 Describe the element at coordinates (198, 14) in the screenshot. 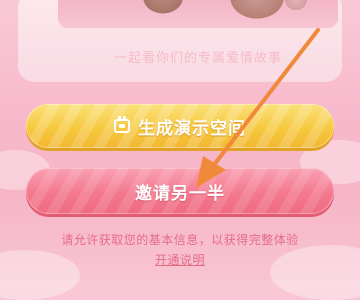

I see `couple-photo` at that location.